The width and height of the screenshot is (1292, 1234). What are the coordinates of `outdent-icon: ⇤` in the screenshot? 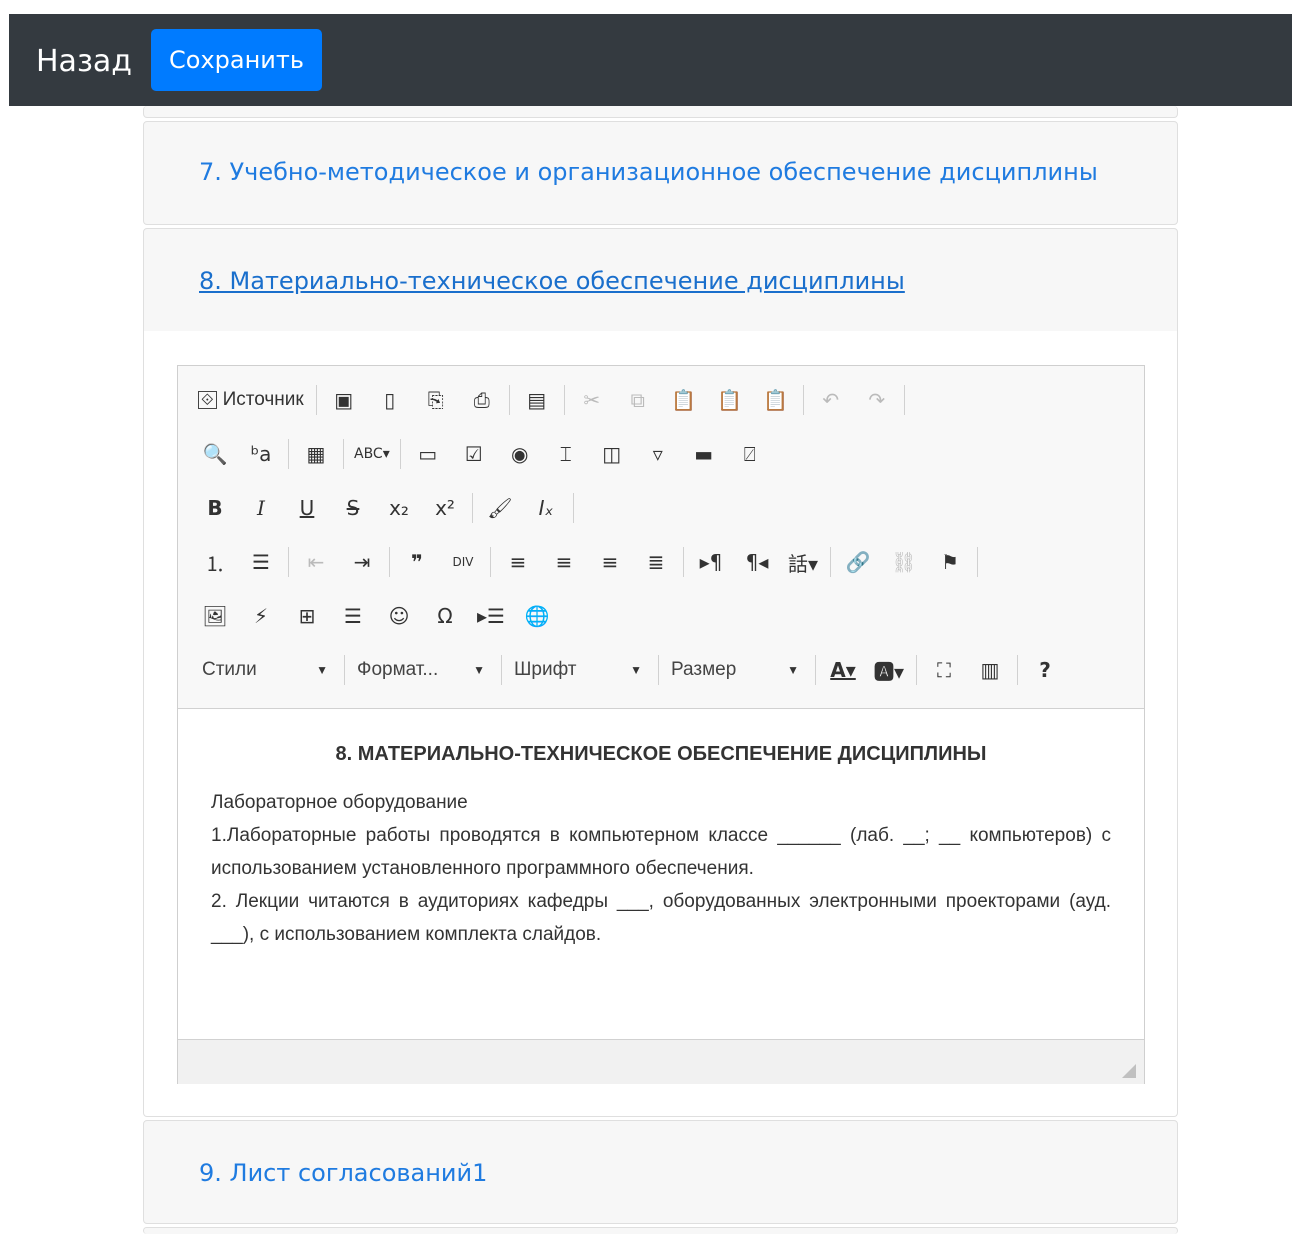 It's located at (316, 562).